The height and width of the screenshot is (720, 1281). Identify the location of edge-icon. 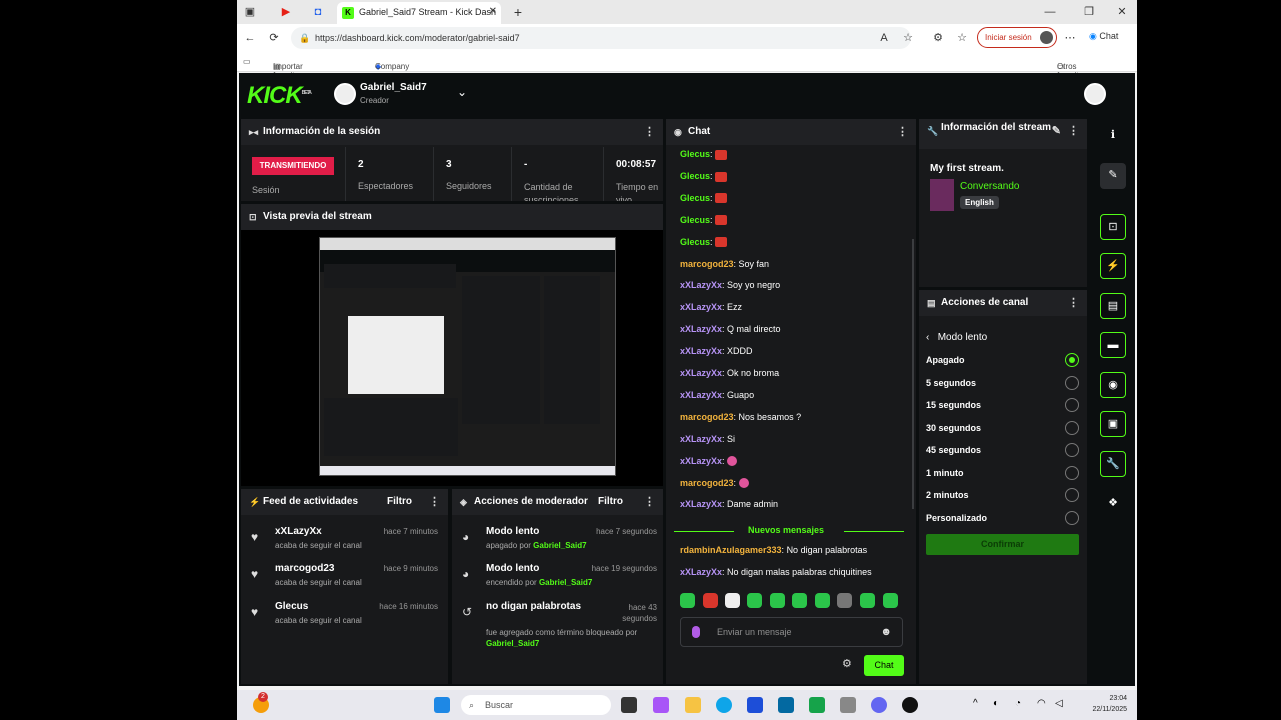
(724, 705).